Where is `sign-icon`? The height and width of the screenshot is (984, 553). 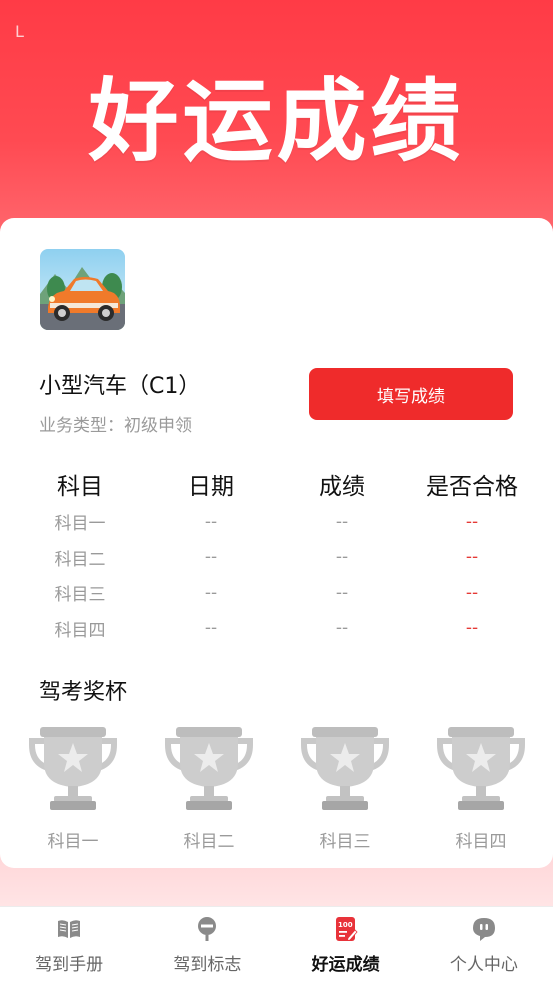
sign-icon is located at coordinates (207, 929).